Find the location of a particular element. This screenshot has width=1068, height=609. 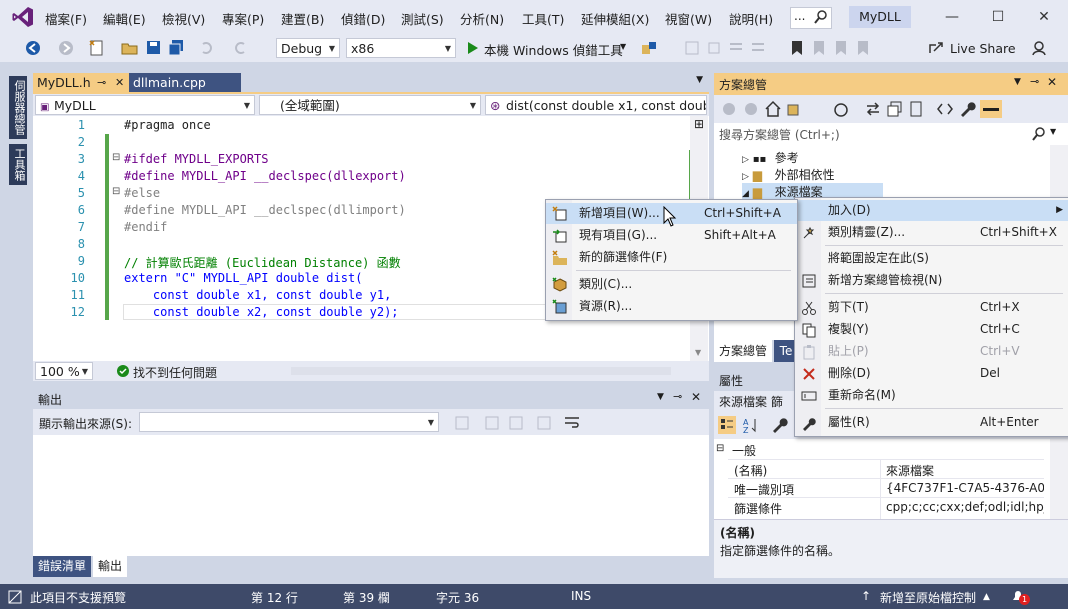

step-icon is located at coordinates (714, 48).